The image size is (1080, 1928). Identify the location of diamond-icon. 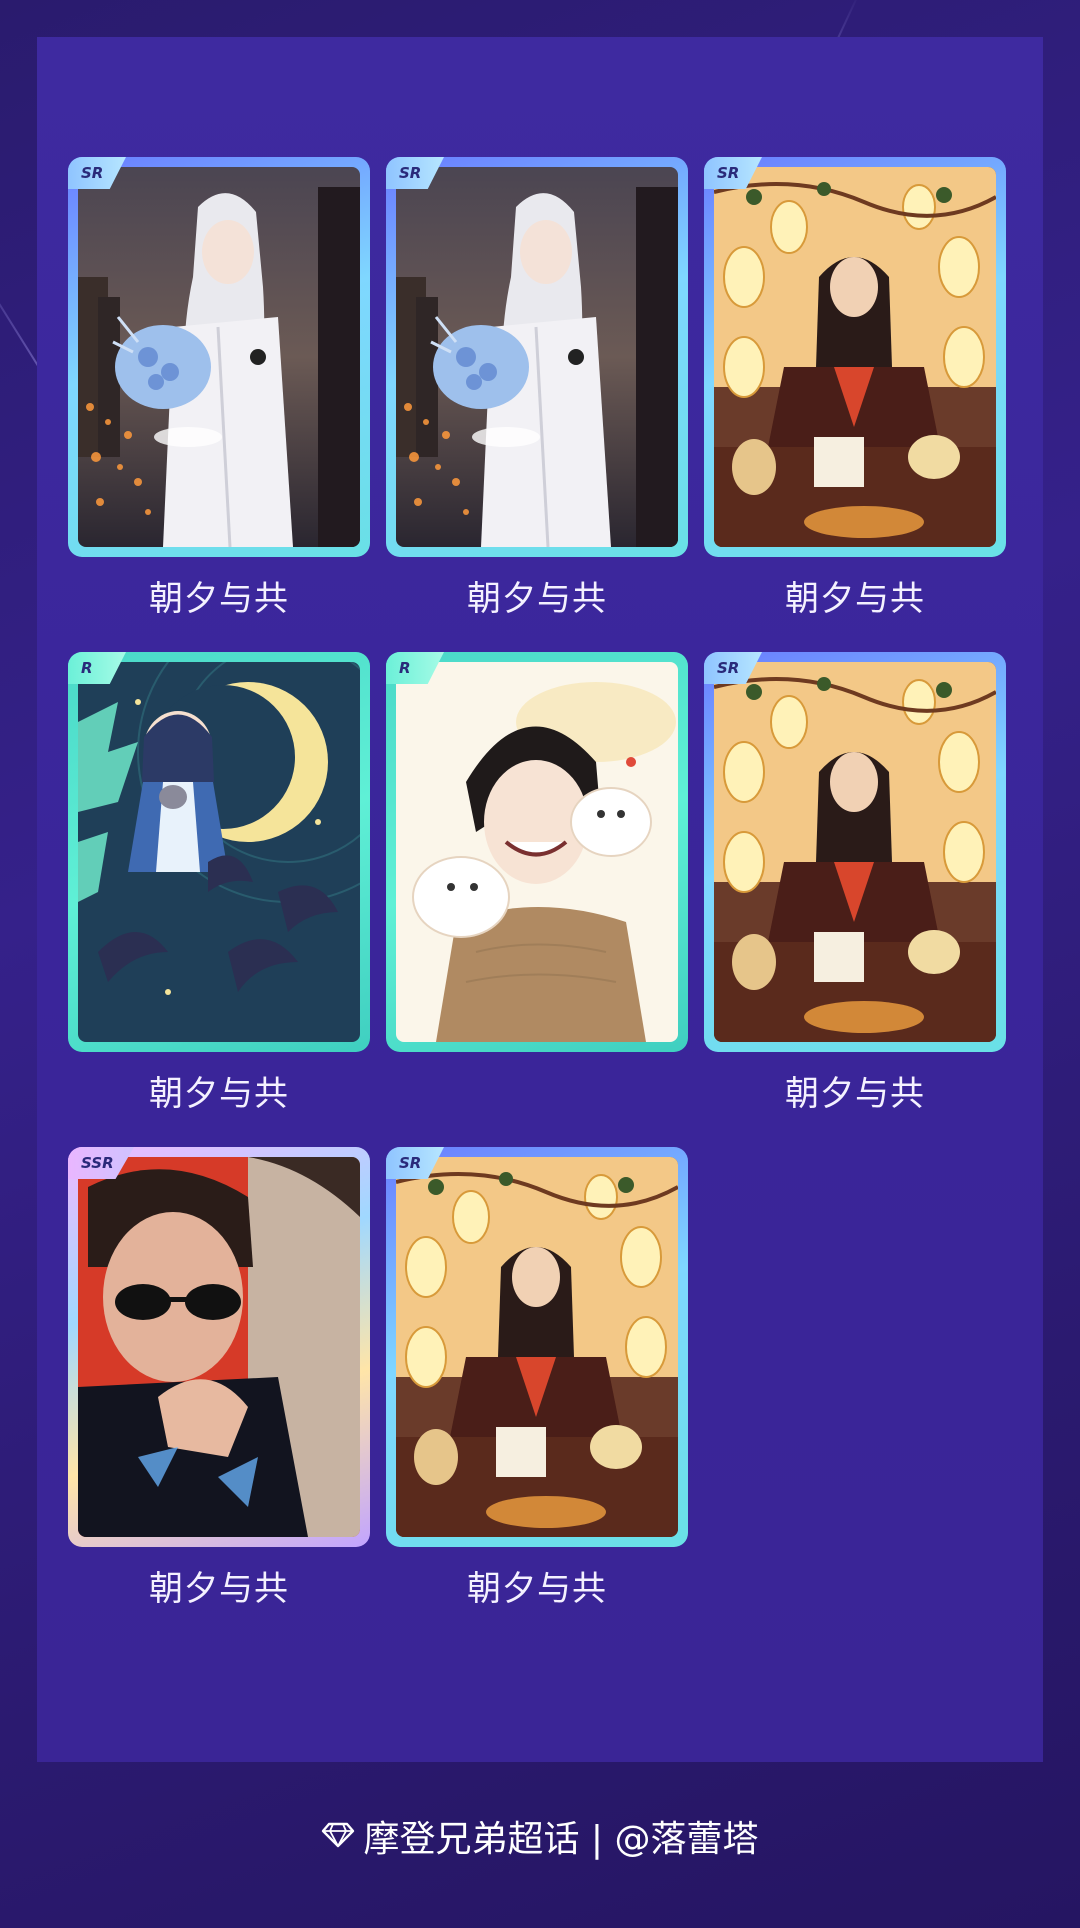
(338, 1836).